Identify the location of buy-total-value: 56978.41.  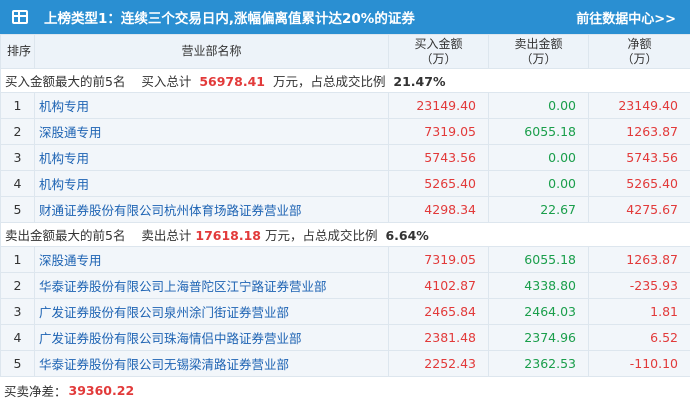
(232, 81).